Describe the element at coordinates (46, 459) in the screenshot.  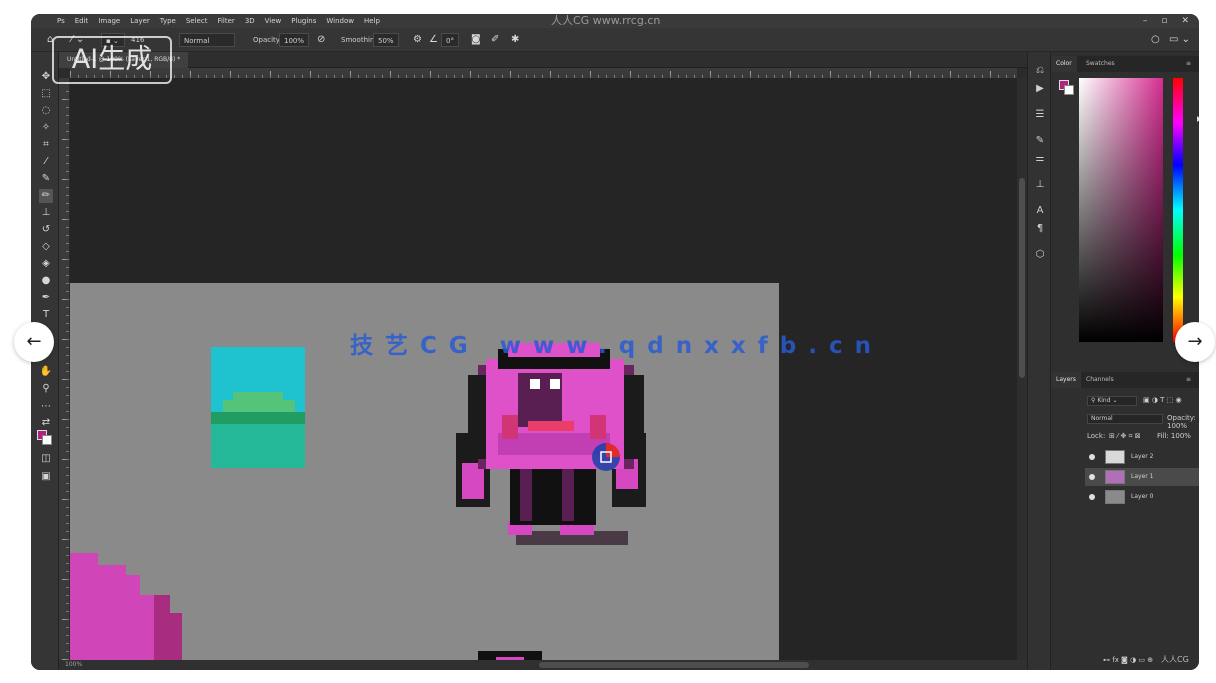
I see `quick-mask-icon: ◫` at that location.